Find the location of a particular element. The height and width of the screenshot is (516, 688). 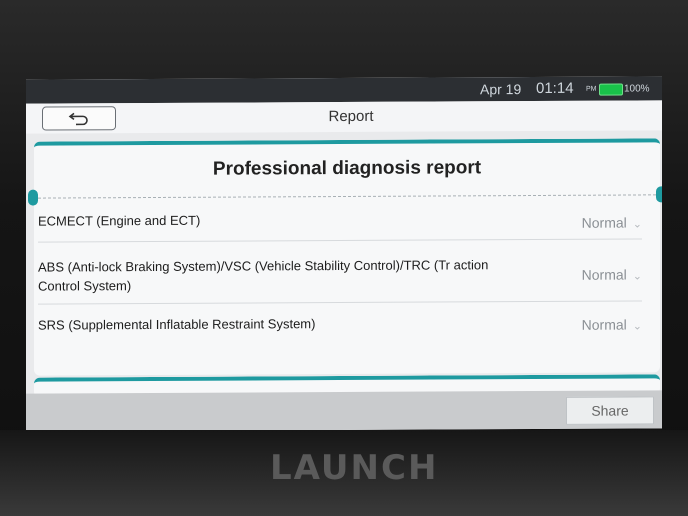

title-bar: Report is located at coordinates (344, 117).